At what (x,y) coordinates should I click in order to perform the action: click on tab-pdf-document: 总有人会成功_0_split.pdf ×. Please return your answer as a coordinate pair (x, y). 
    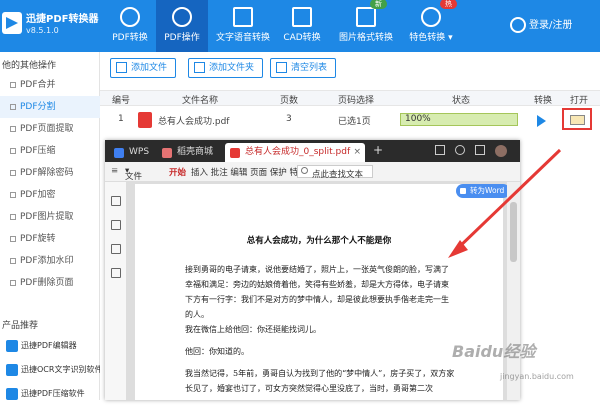
    Looking at the image, I should click on (295, 152).